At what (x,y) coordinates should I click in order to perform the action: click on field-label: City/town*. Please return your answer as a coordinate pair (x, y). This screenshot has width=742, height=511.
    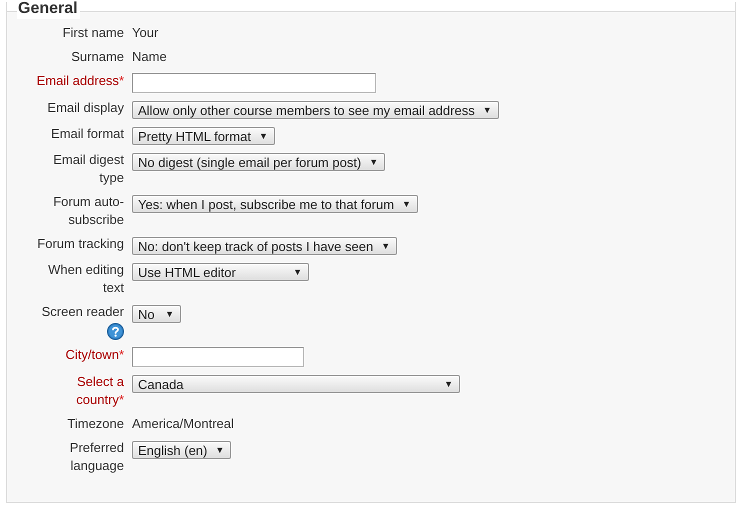
    Looking at the image, I should click on (94, 355).